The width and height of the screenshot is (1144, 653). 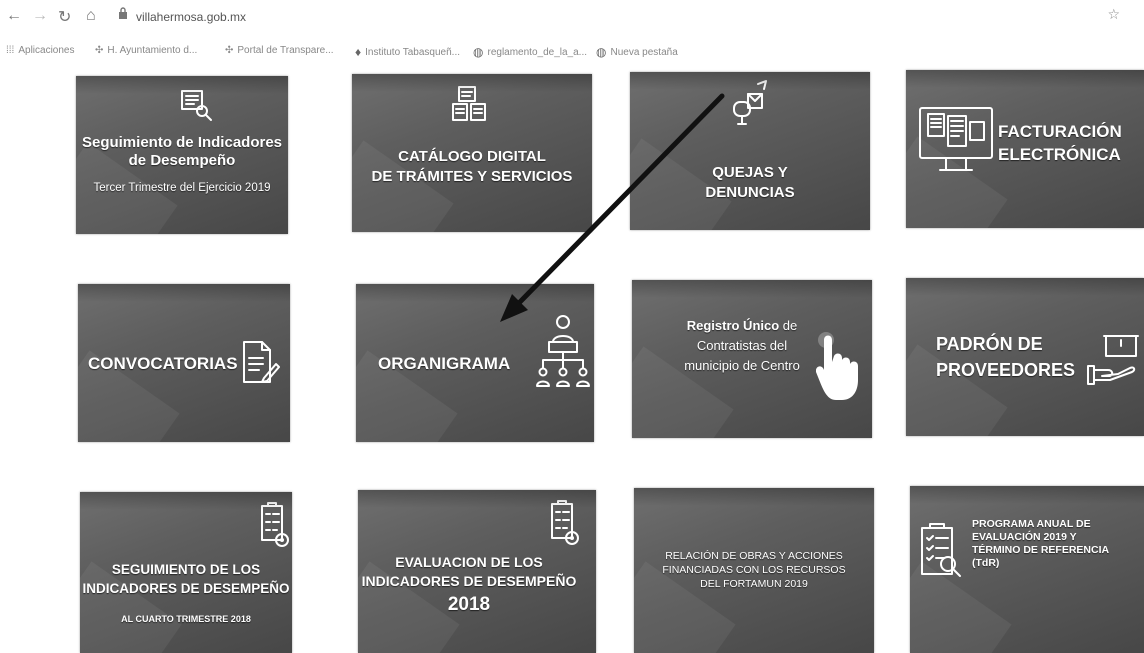 What do you see at coordinates (40, 50) in the screenshot?
I see `bookmark-apps: ⁞⁞⁞ Aplicaciones` at bounding box center [40, 50].